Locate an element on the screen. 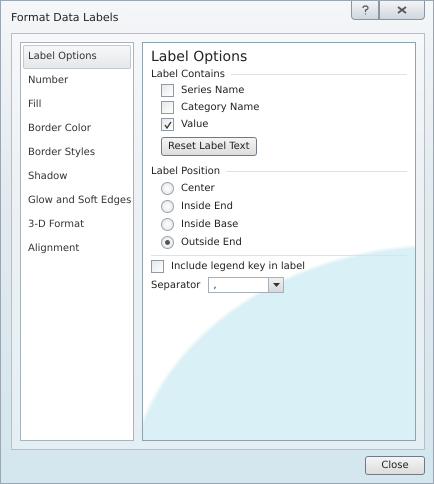 The image size is (434, 484). separator-label: Separator is located at coordinates (175, 285).